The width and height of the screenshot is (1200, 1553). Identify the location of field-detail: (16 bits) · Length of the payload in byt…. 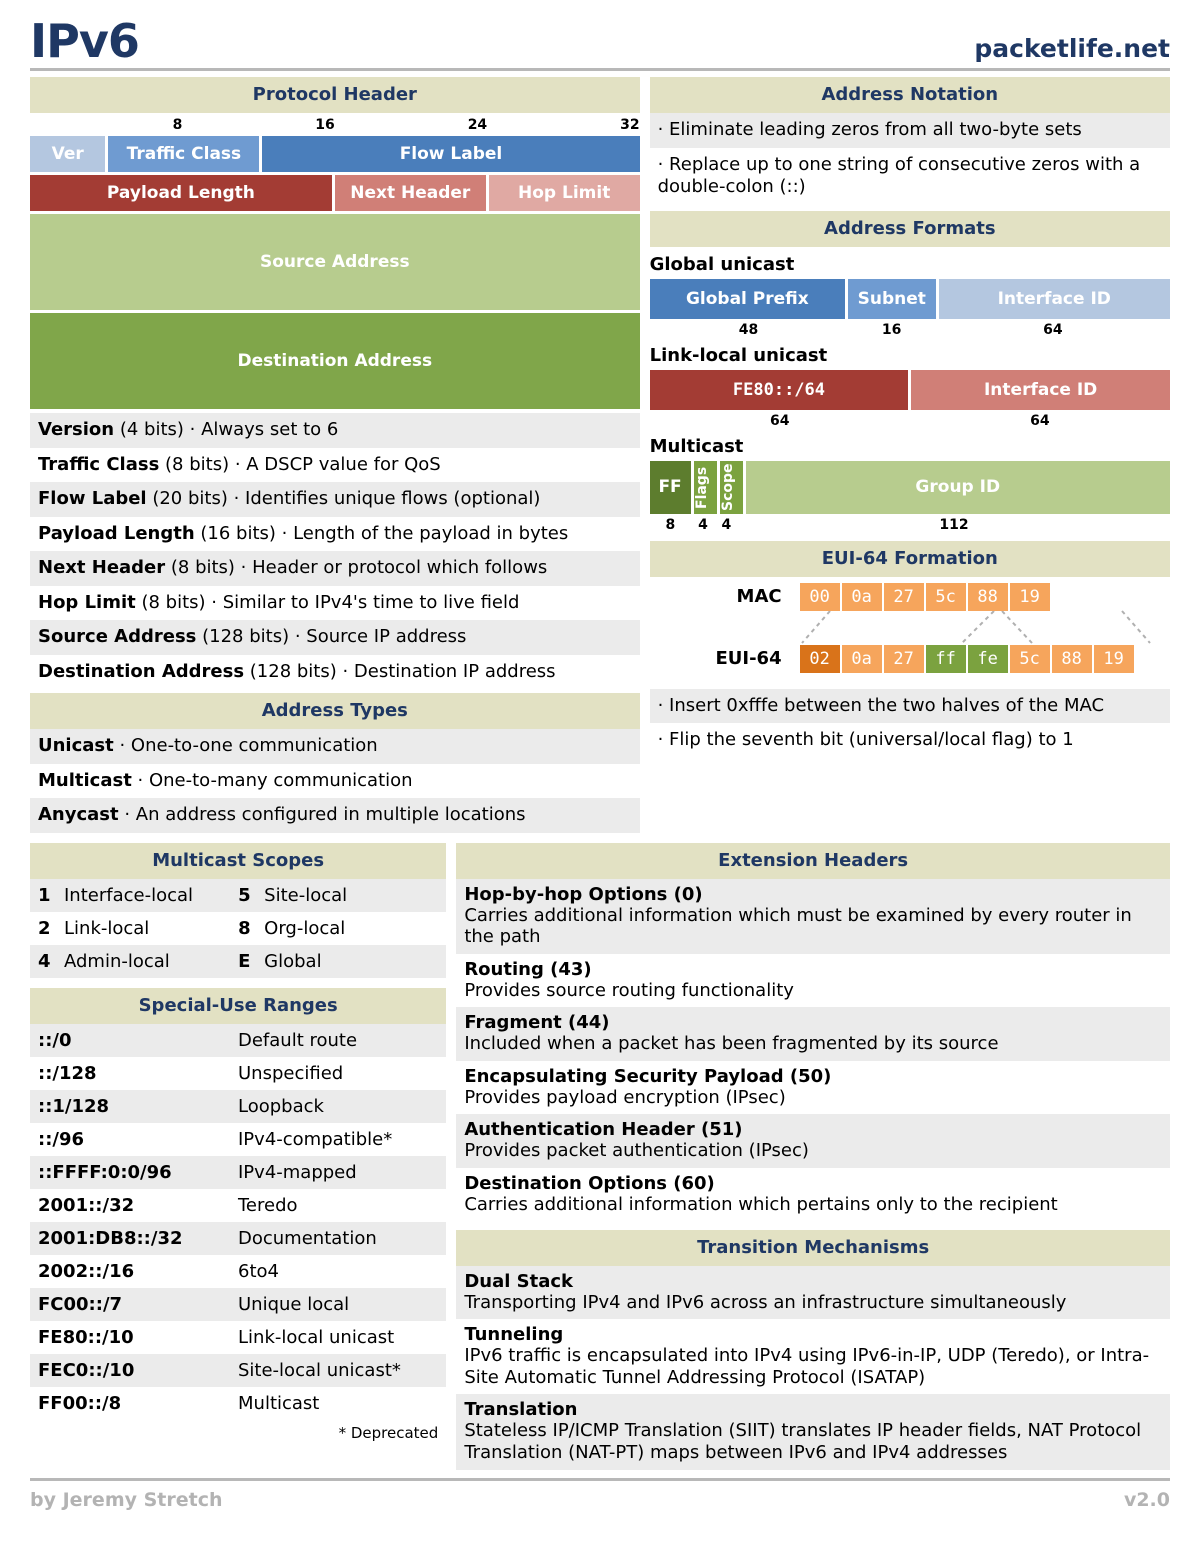
(381, 533).